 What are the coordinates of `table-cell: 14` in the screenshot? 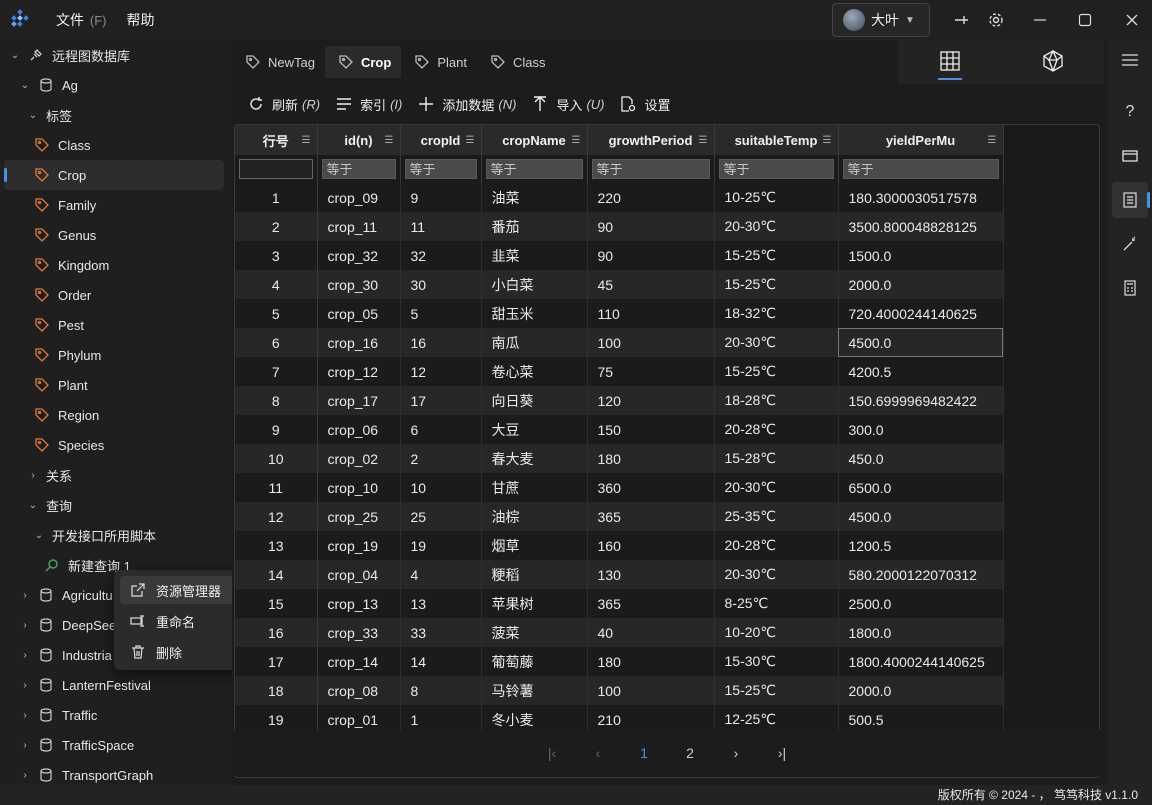 It's located at (441, 661).